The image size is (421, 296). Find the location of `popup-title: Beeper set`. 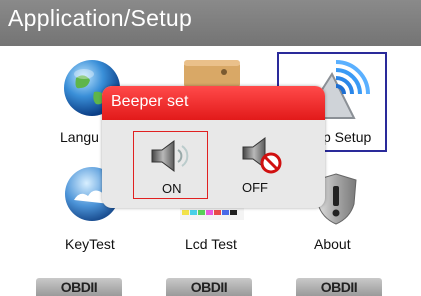

popup-title: Beeper set is located at coordinates (150, 101).